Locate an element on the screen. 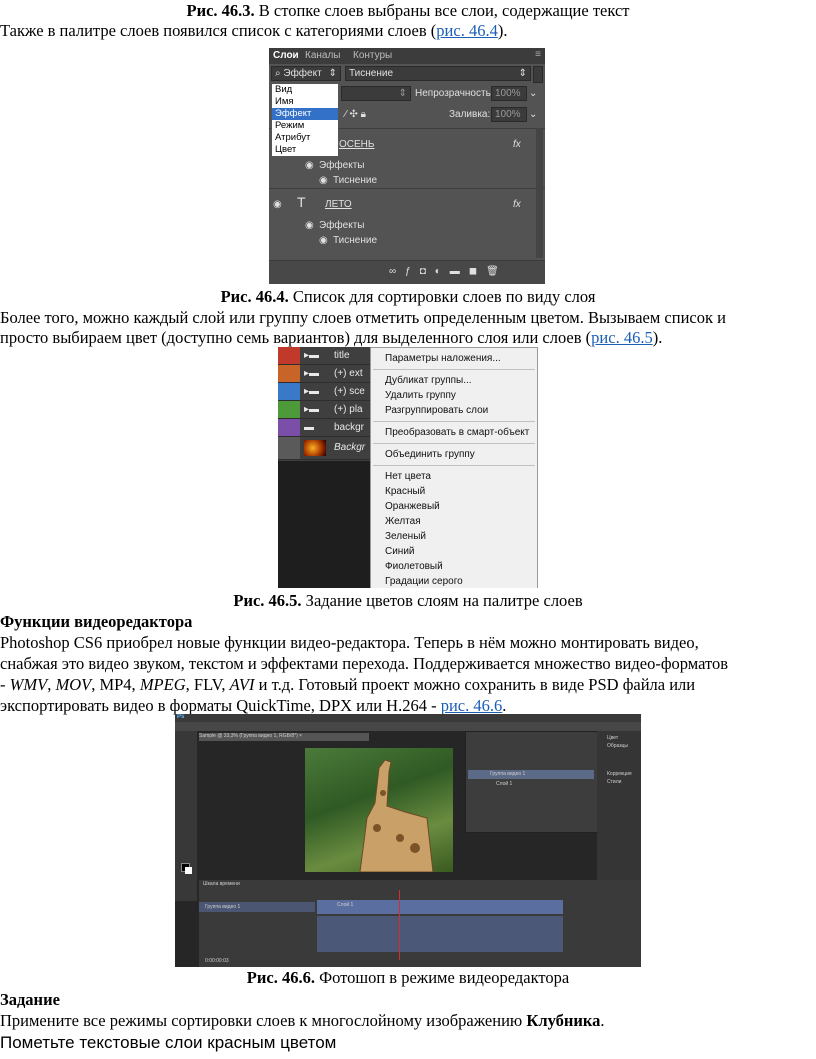 The width and height of the screenshot is (816, 1059). layer-group-row: Группа видео 1 is located at coordinates (531, 774).